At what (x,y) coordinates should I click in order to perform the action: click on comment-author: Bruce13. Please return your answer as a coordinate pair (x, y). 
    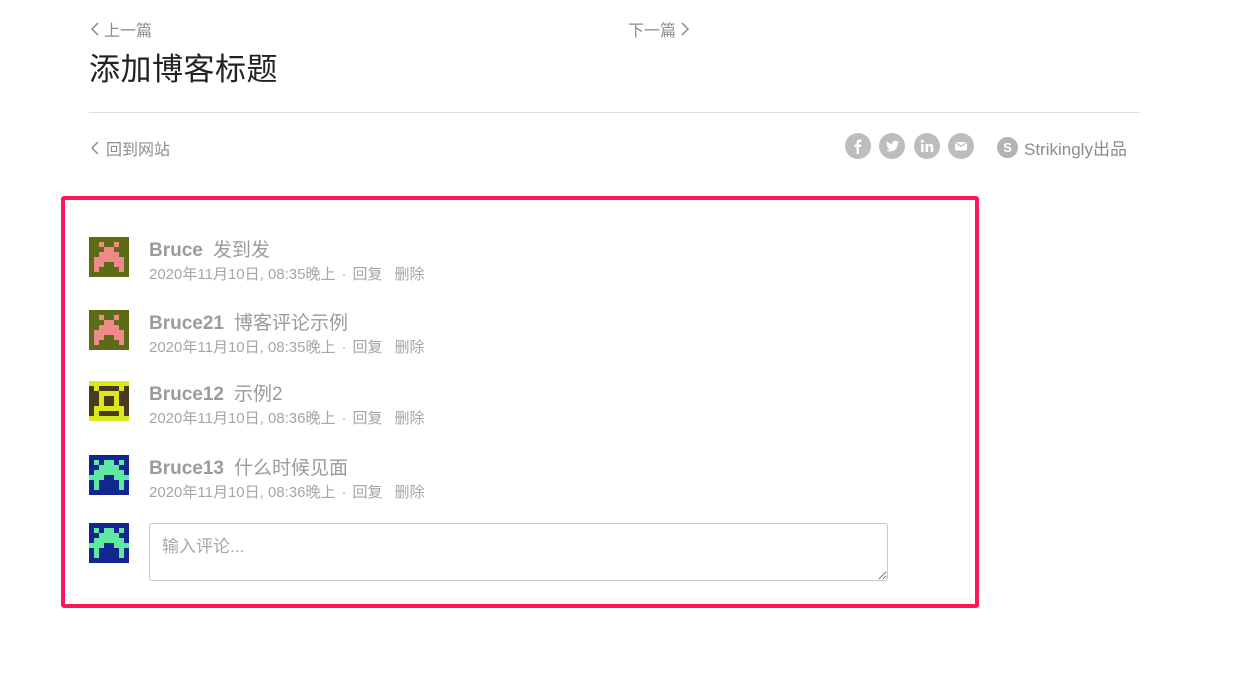
    Looking at the image, I should click on (186, 468).